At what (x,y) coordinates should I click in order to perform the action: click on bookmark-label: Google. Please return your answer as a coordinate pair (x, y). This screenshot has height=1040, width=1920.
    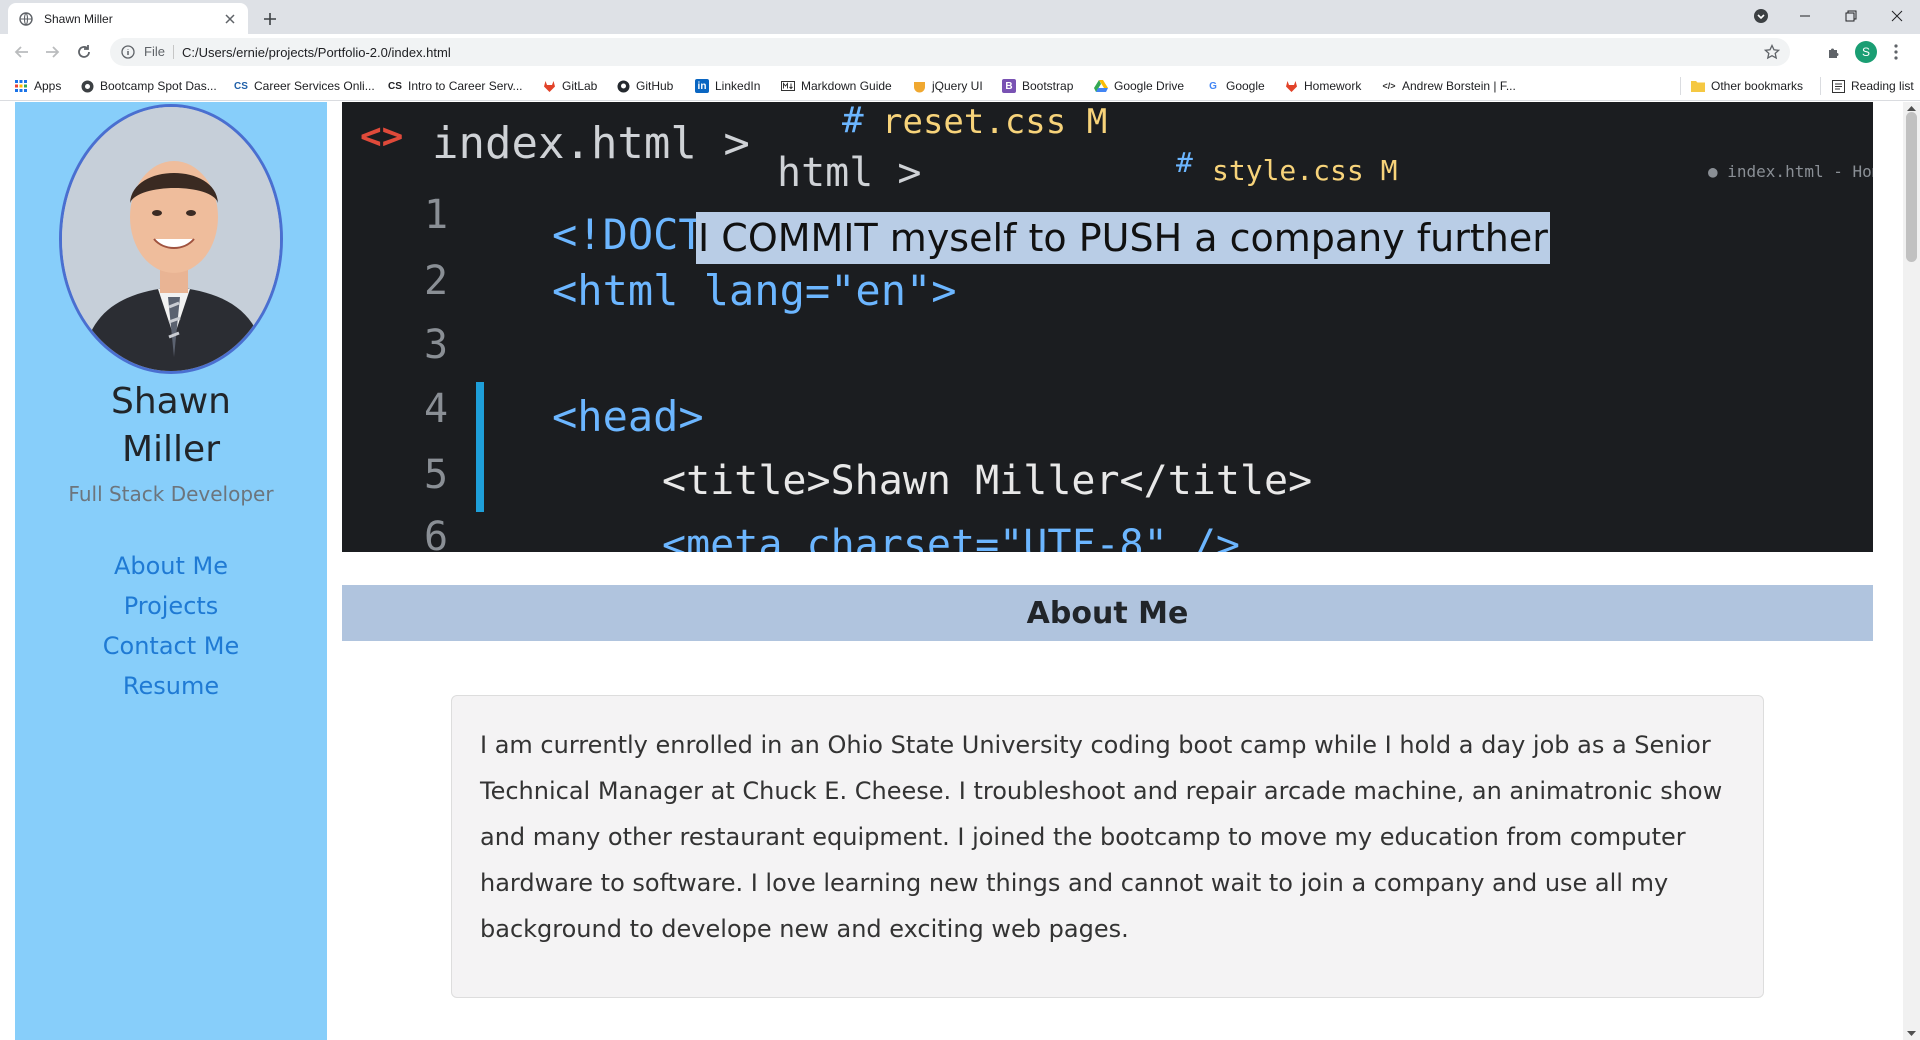
    Looking at the image, I should click on (1245, 86).